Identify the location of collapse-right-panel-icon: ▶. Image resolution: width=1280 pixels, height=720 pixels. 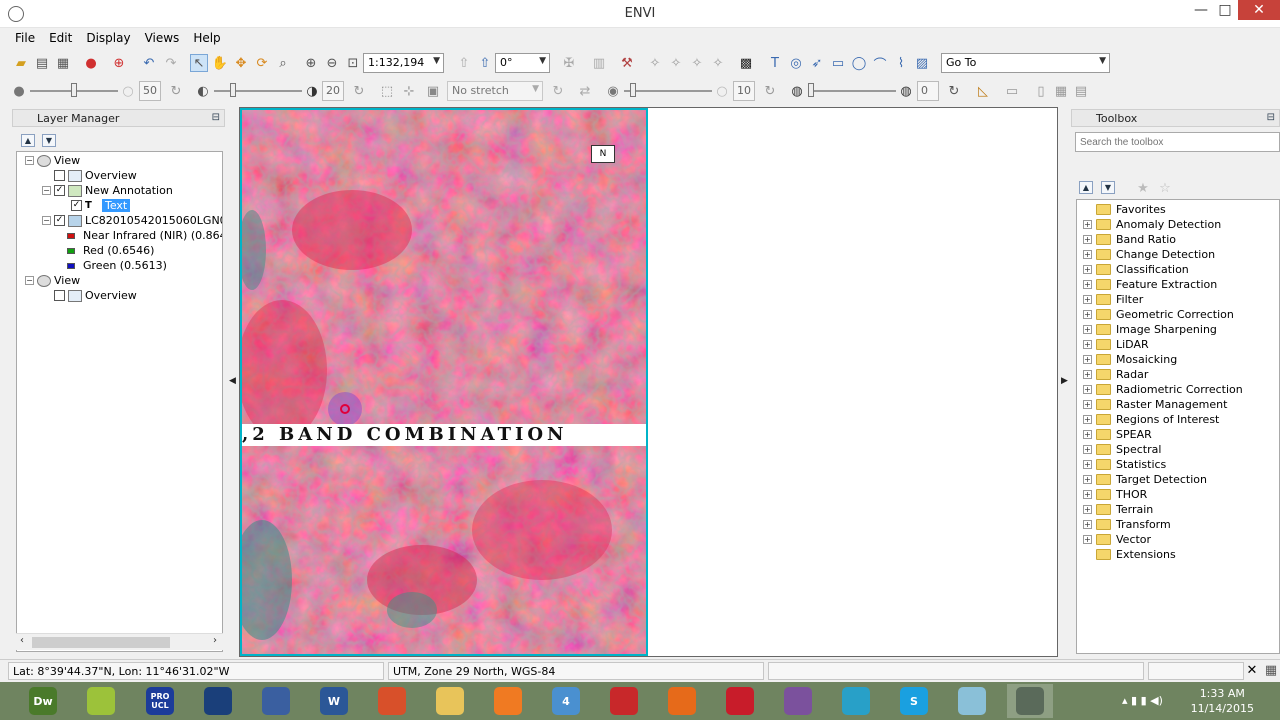
(1064, 381).